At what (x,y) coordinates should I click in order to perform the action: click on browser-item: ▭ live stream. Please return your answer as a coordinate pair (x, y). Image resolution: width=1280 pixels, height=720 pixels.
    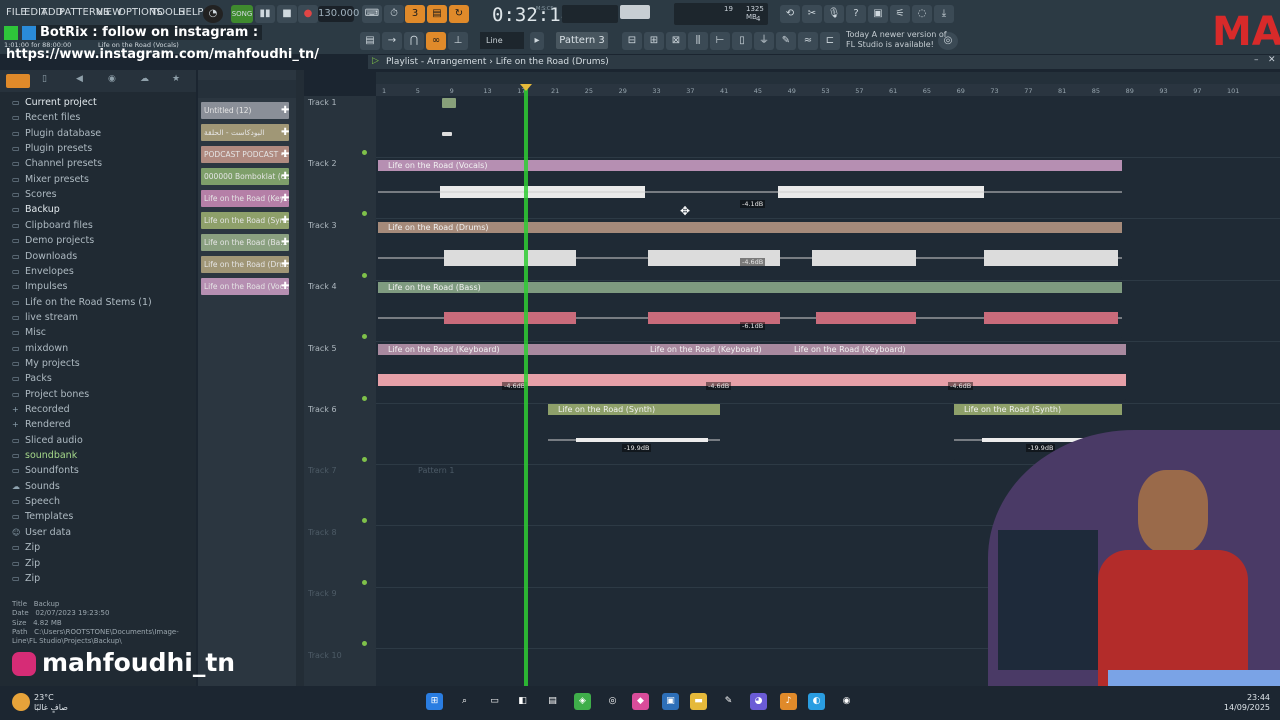
    Looking at the image, I should click on (45, 317).